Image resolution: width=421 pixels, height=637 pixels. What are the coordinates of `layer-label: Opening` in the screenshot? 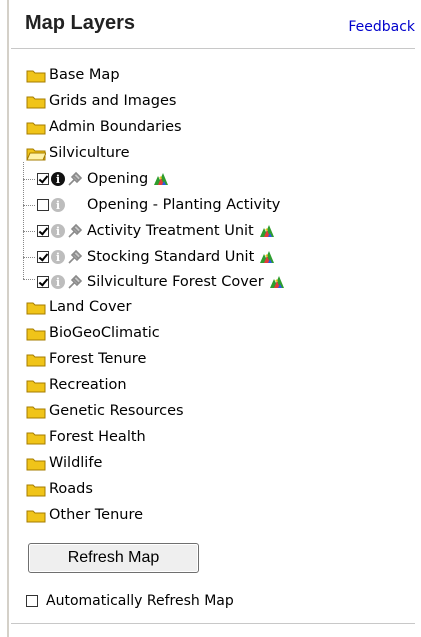 It's located at (118, 179).